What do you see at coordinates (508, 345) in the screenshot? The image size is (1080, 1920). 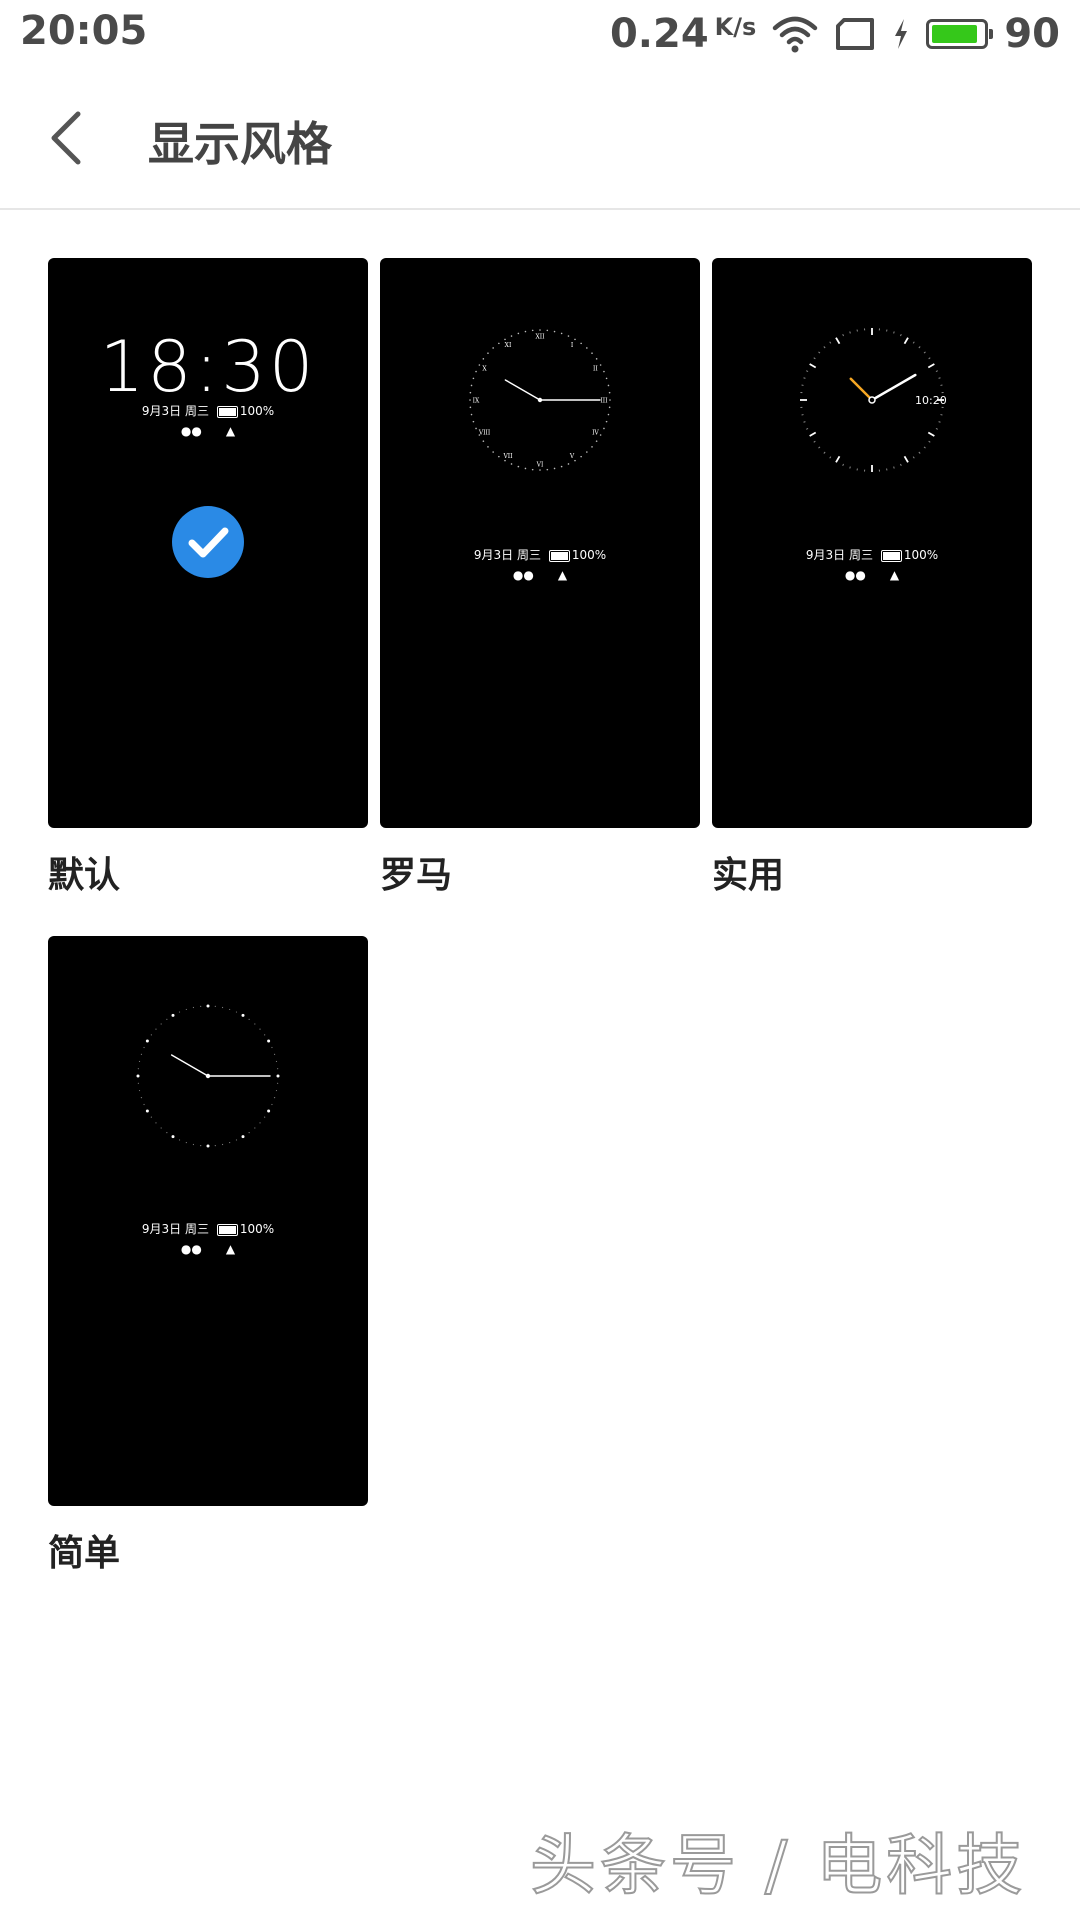 I see `roman-numeral: XI` at bounding box center [508, 345].